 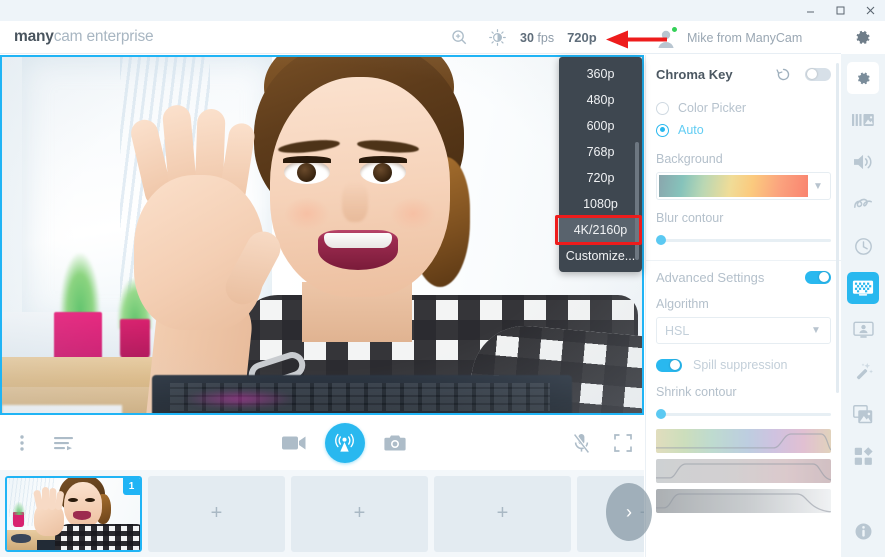 I want to click on mode-option-auto: Auto, so click(x=743, y=130).